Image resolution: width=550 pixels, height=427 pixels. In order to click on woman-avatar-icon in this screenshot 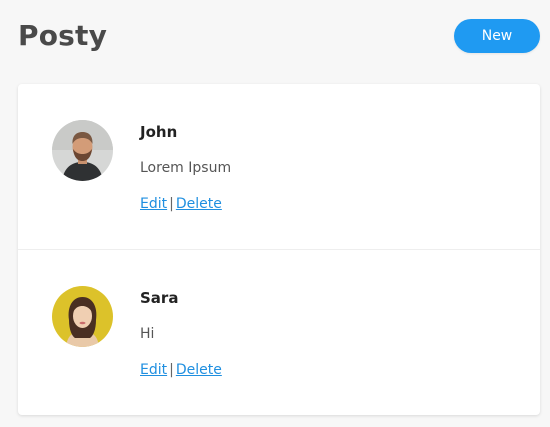, I will do `click(82, 316)`.